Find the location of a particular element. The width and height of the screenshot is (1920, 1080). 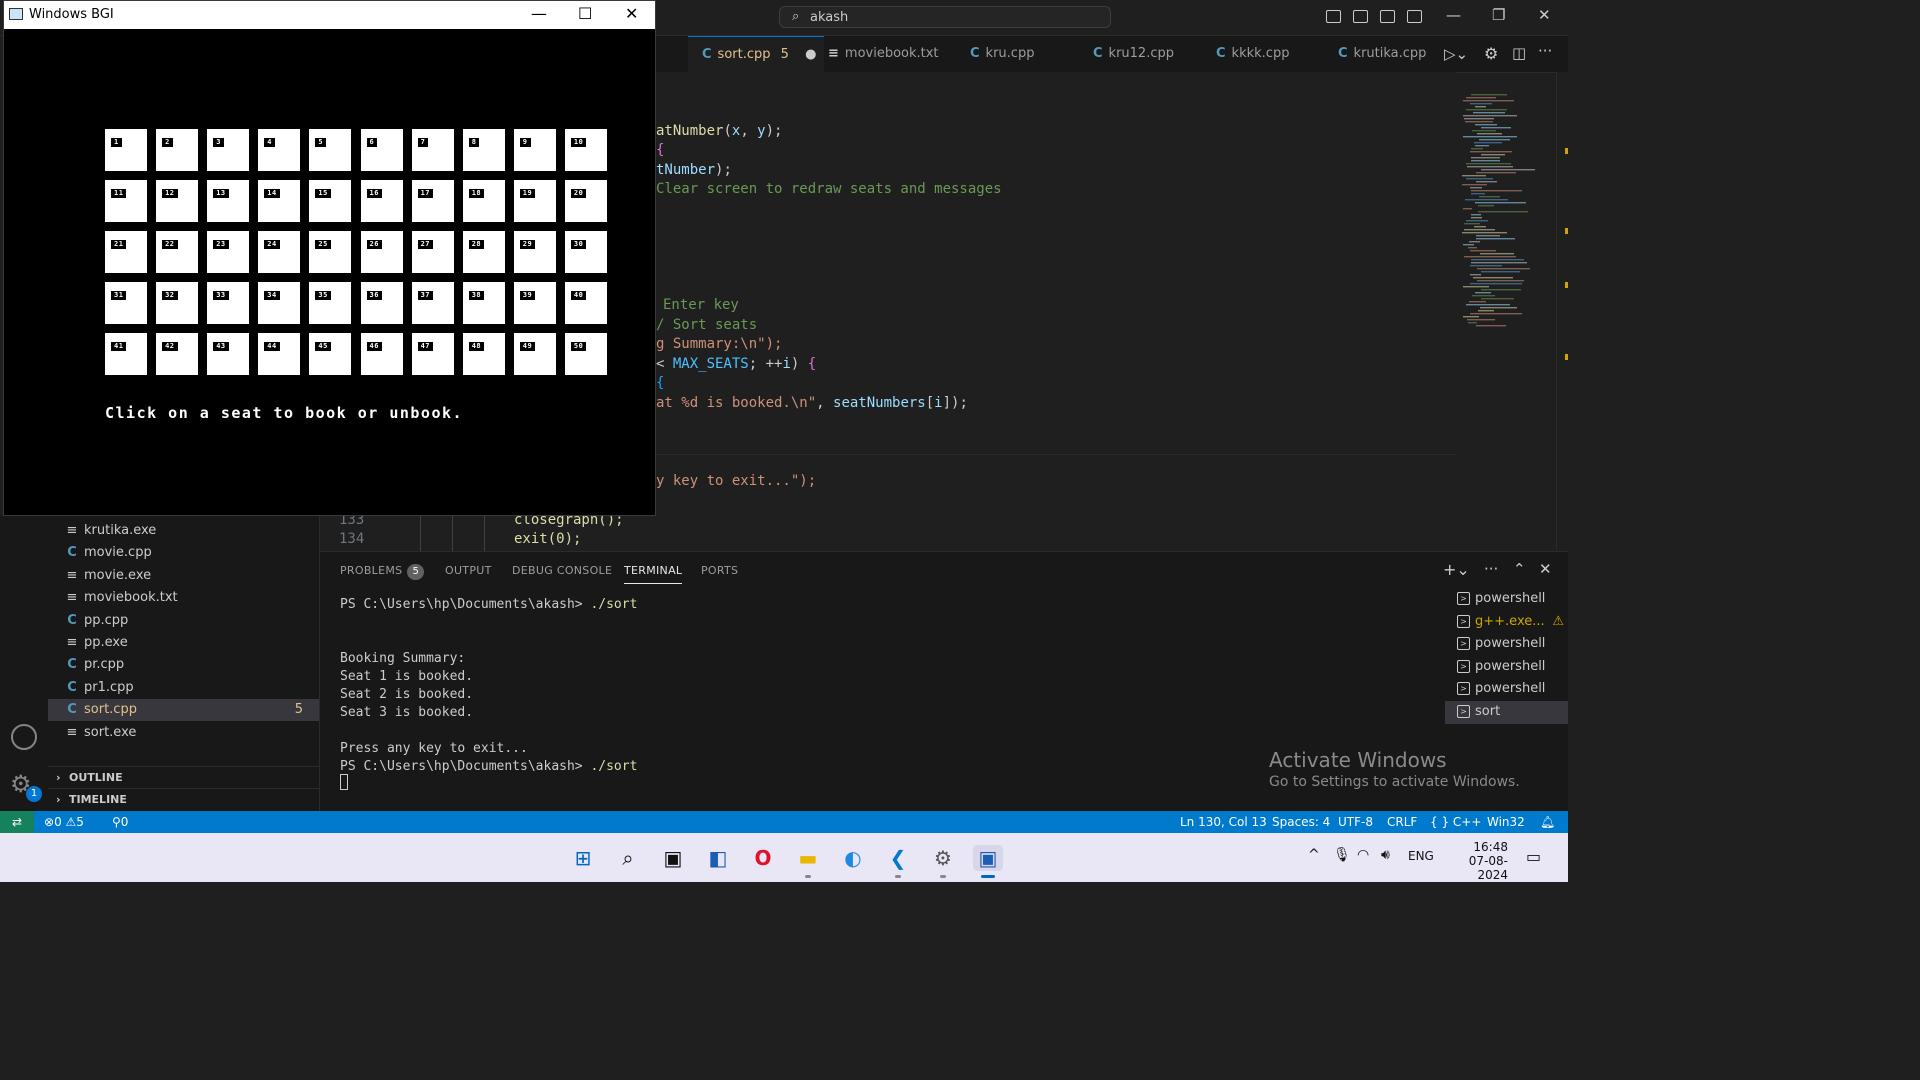

explorer-file-item: ≡ pp.exe is located at coordinates (183, 643).